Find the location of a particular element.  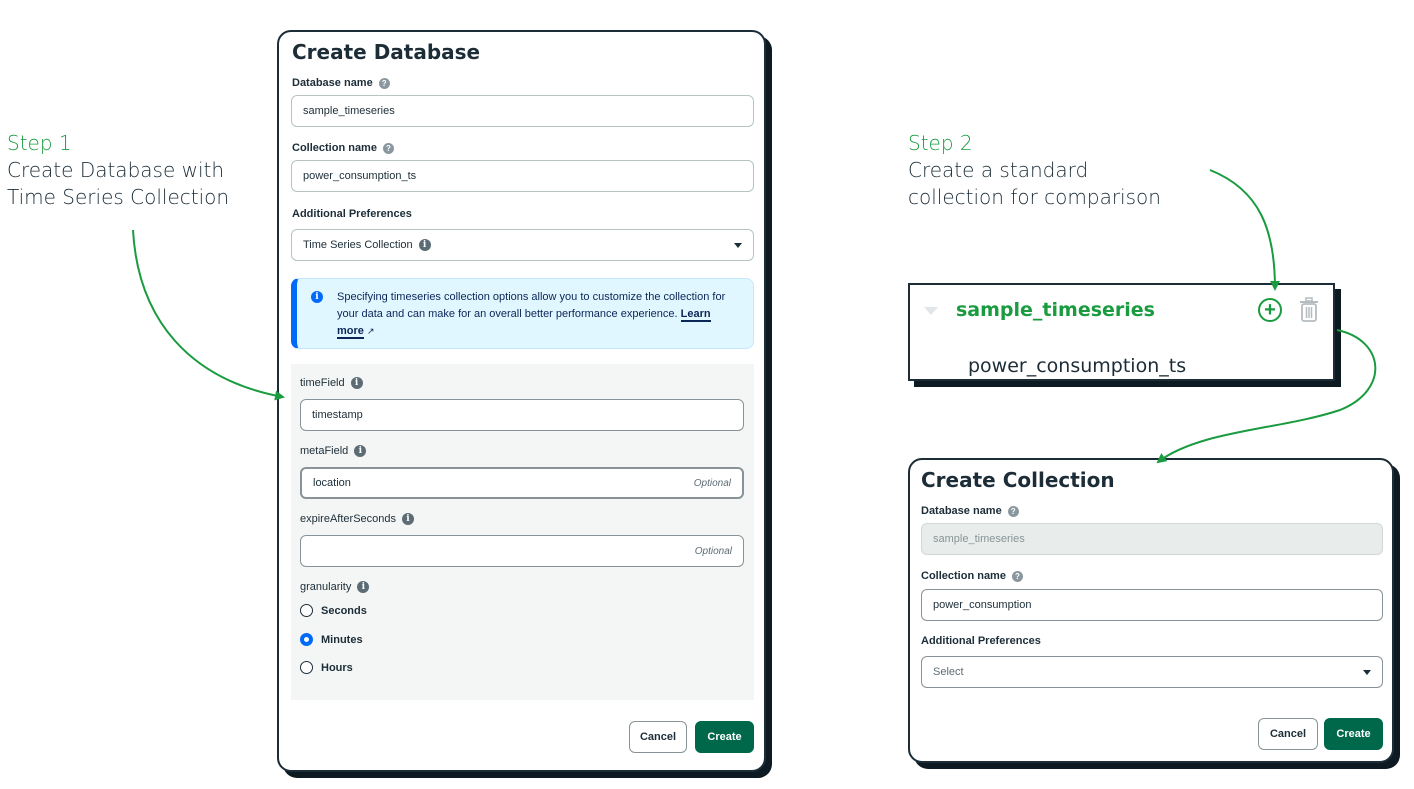

arrow-to-create-collection is located at coordinates (1266, 396).